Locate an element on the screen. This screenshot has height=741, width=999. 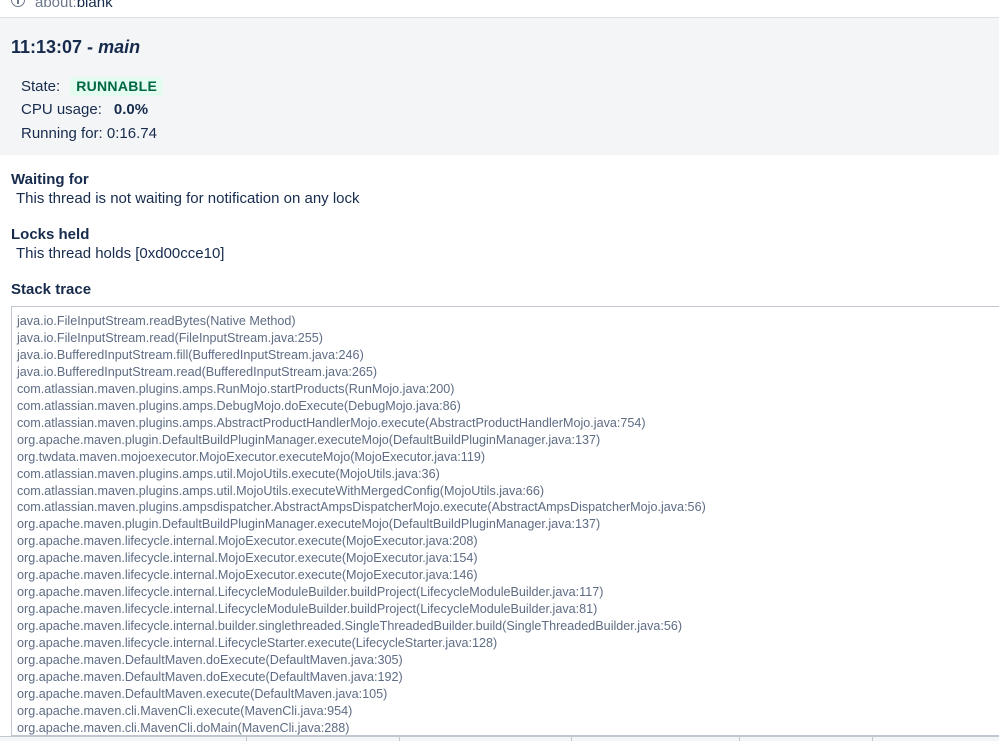
info-icon is located at coordinates (18, 3).